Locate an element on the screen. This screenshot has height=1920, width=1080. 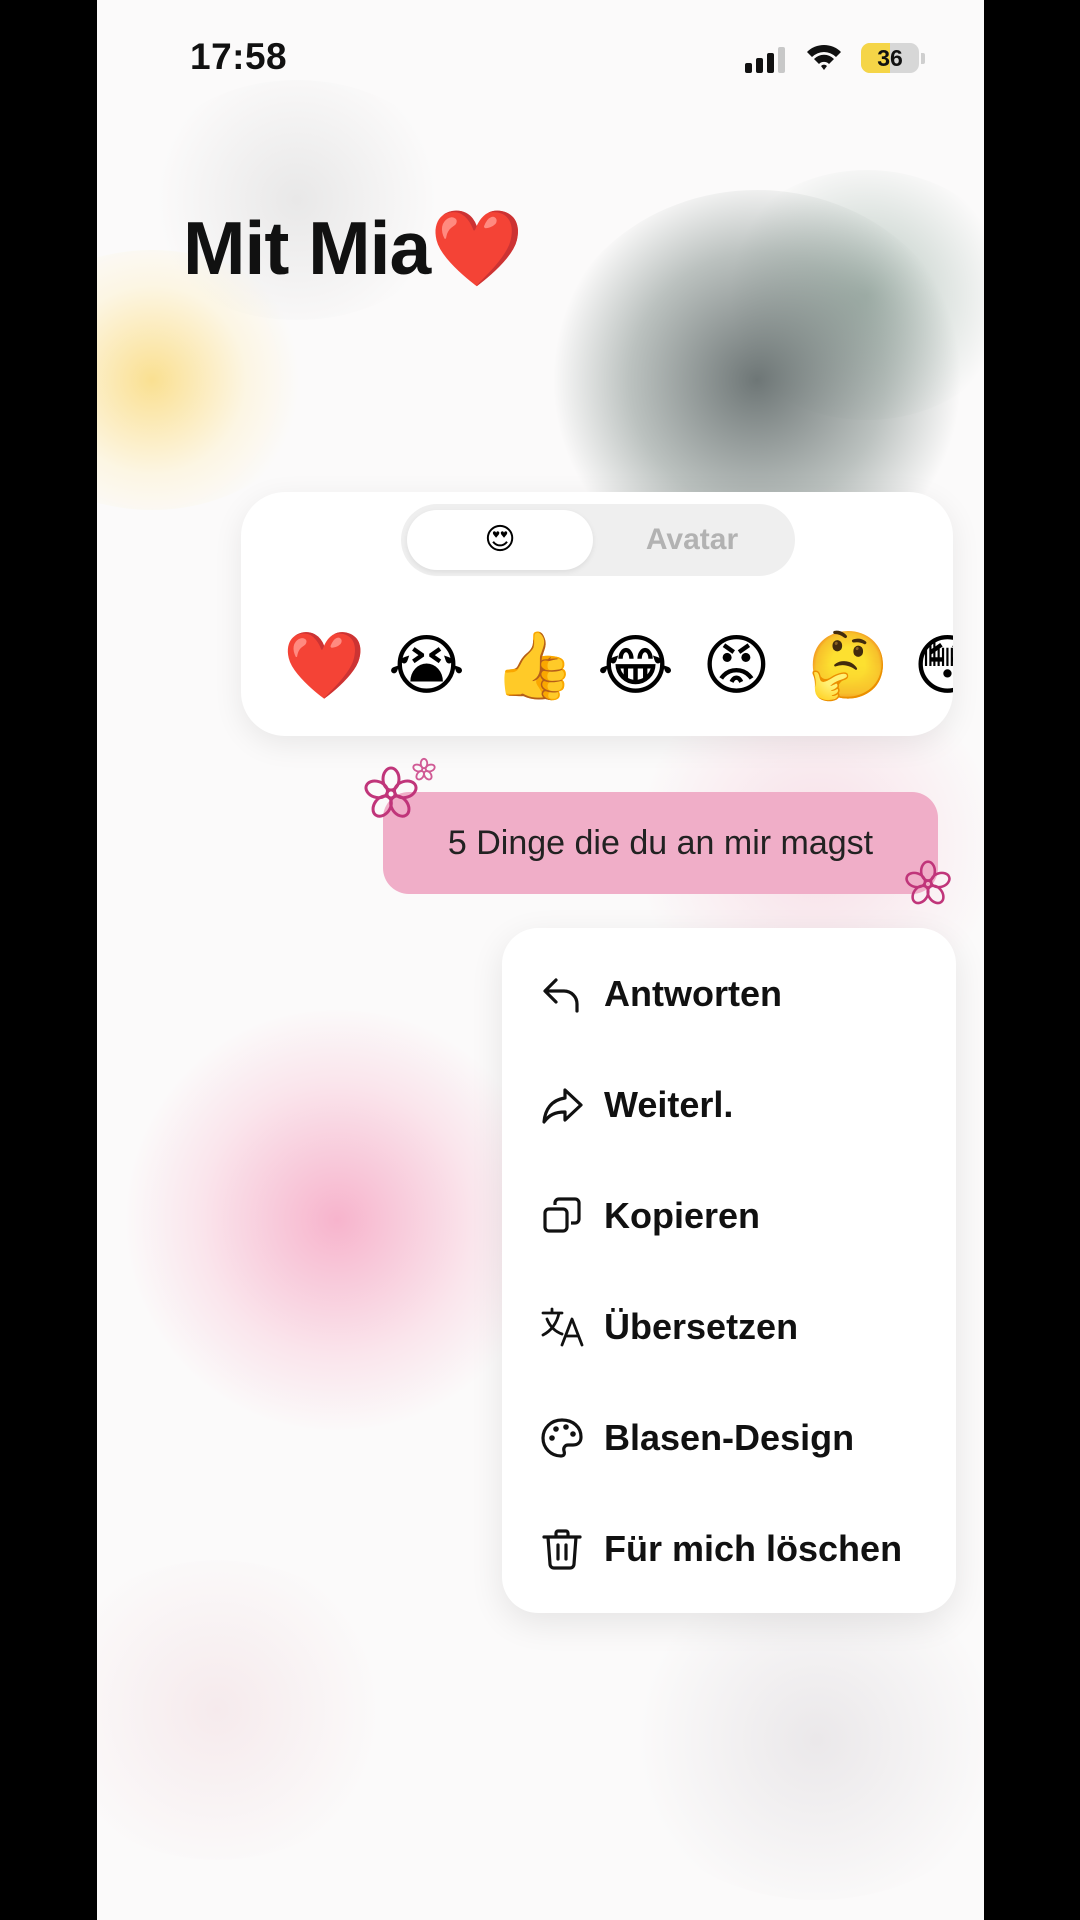
message-bubble: 5 Dinge die du an mir magst is located at coordinates (660, 843).